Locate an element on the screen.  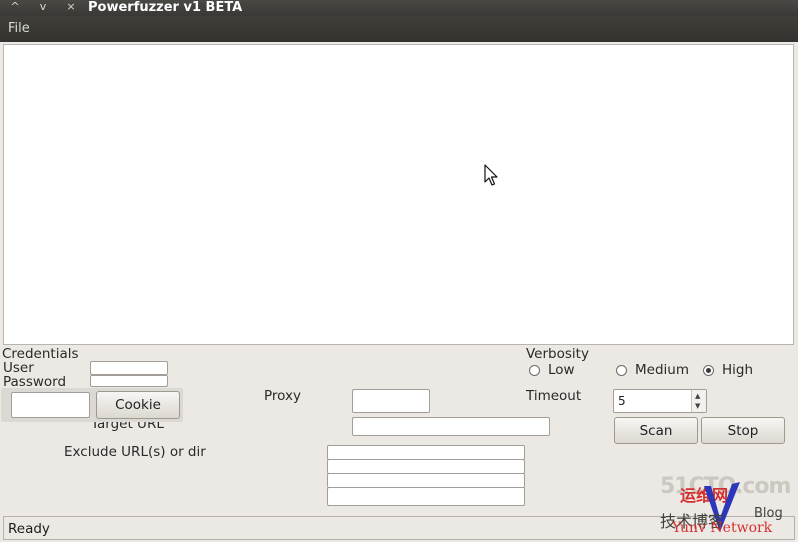
exclude-label: Exclude URL(s) or dir is located at coordinates (135, 452).